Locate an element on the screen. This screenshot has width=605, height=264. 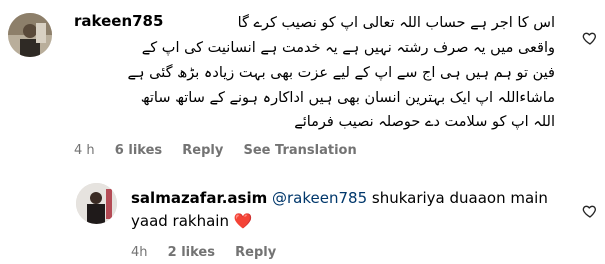
comment-text: yaad rakhain is located at coordinates (180, 221).